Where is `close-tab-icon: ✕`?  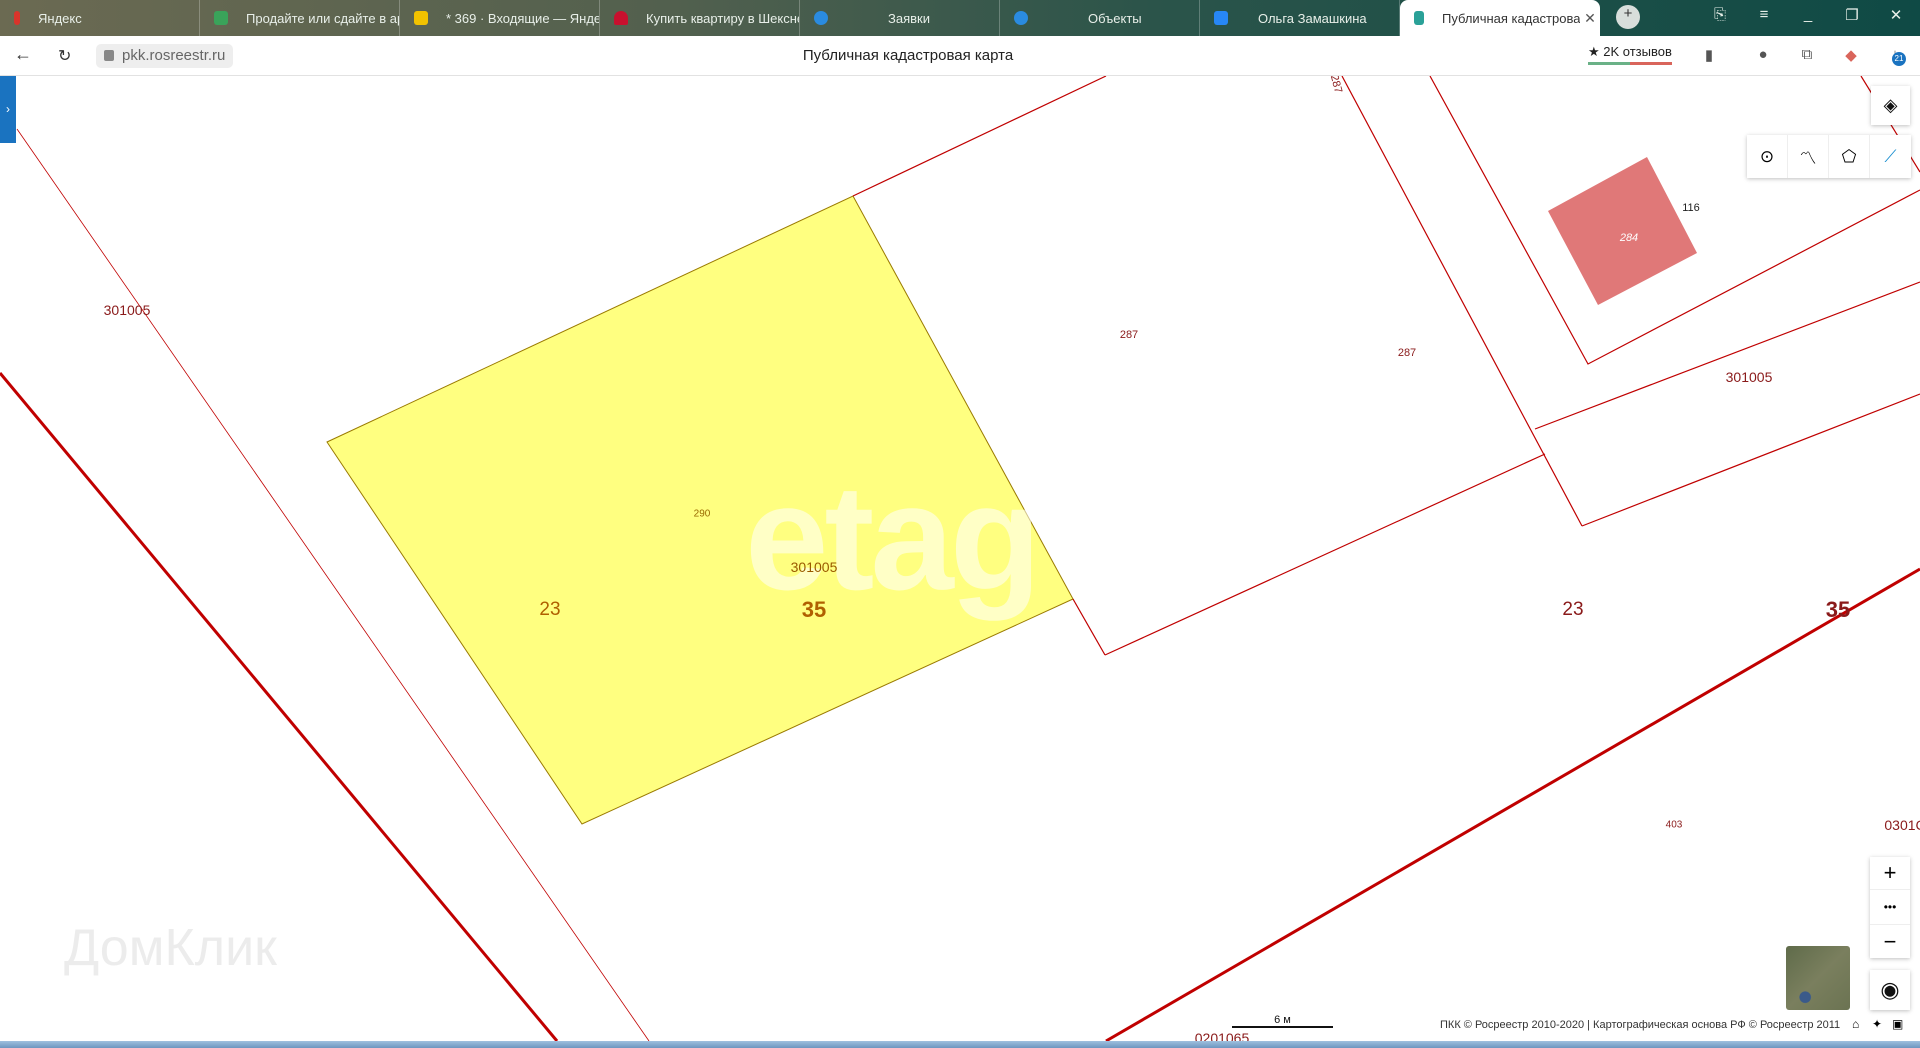 close-tab-icon: ✕ is located at coordinates (1590, 18).